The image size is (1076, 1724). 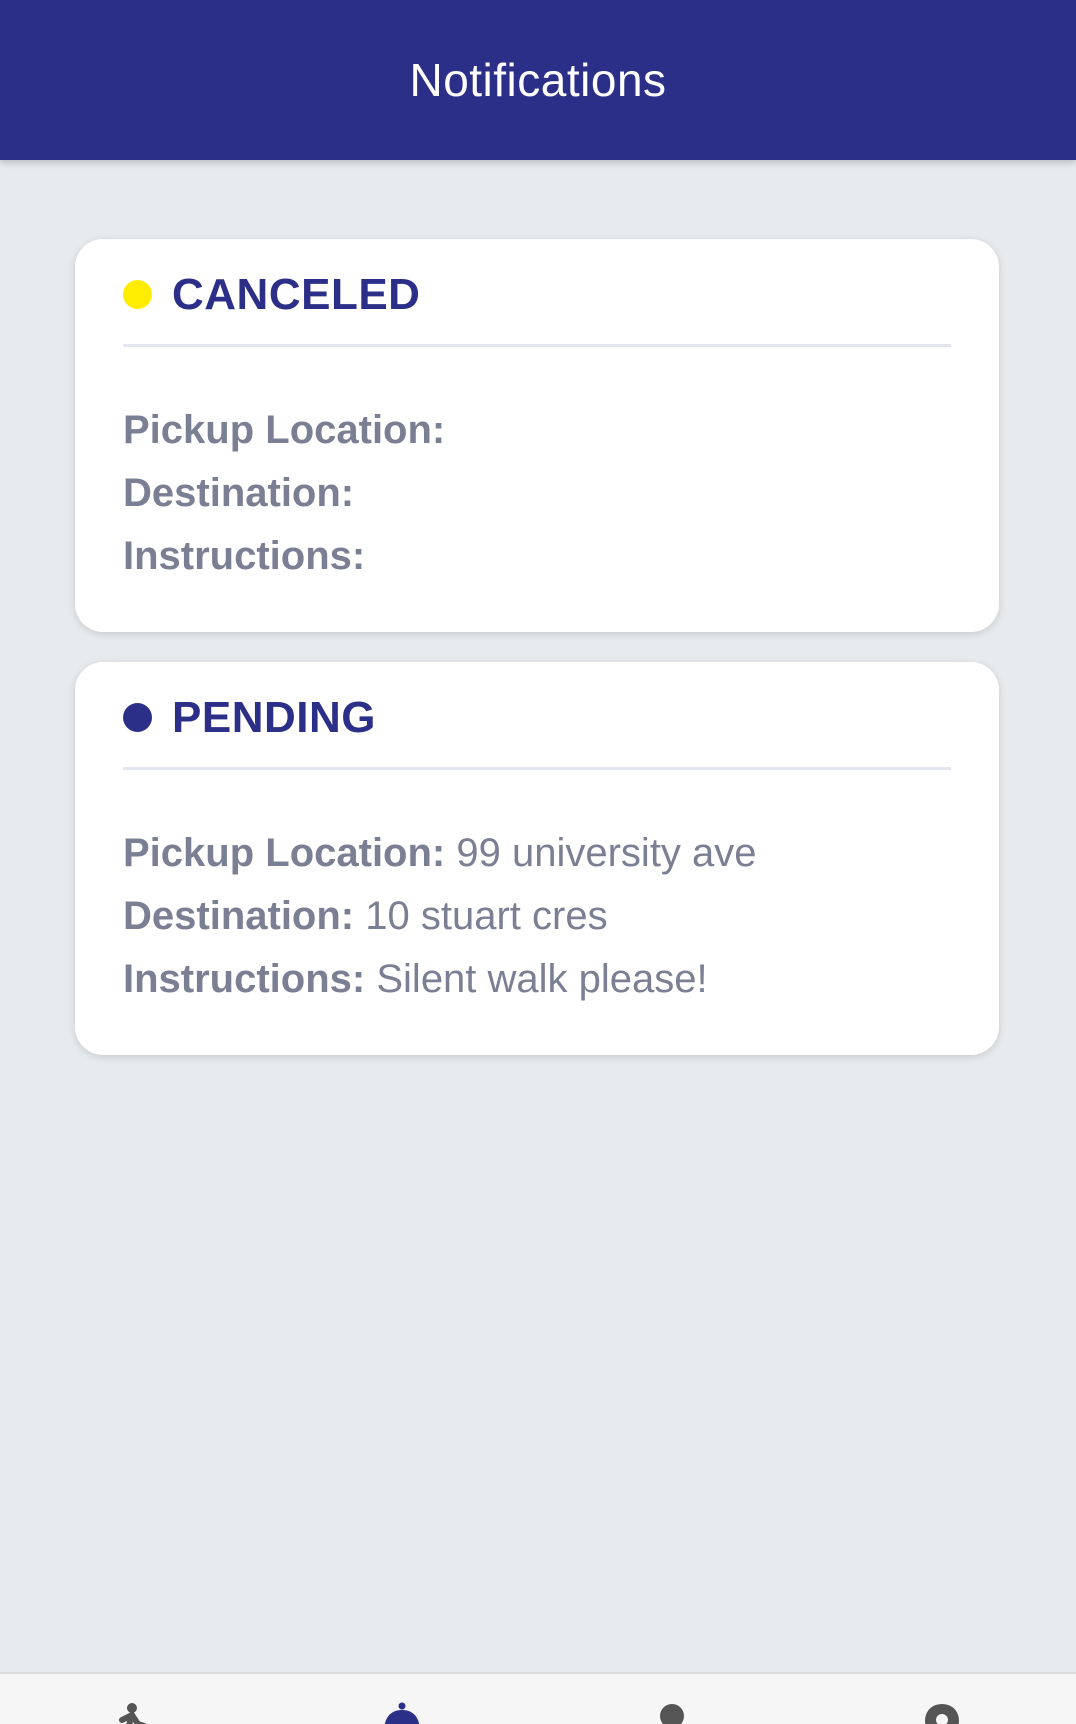 What do you see at coordinates (274, 717) in the screenshot?
I see `status-label: PENDING` at bounding box center [274, 717].